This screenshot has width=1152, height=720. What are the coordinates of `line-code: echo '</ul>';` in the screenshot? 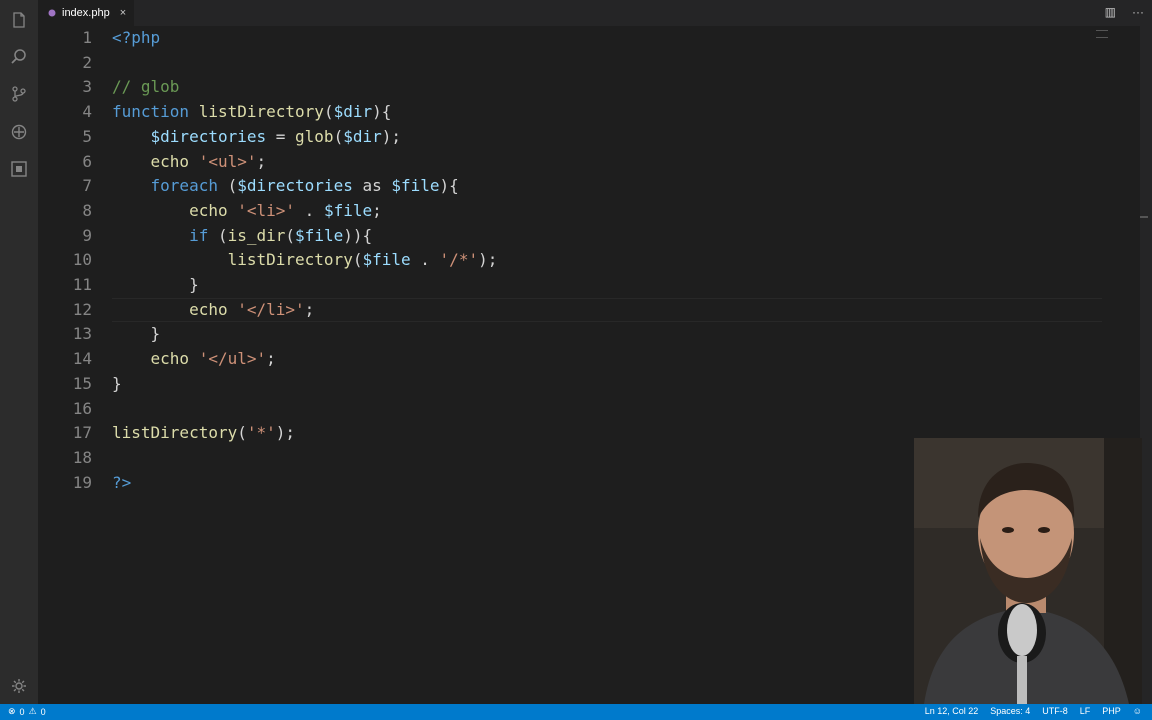 It's located at (194, 359).